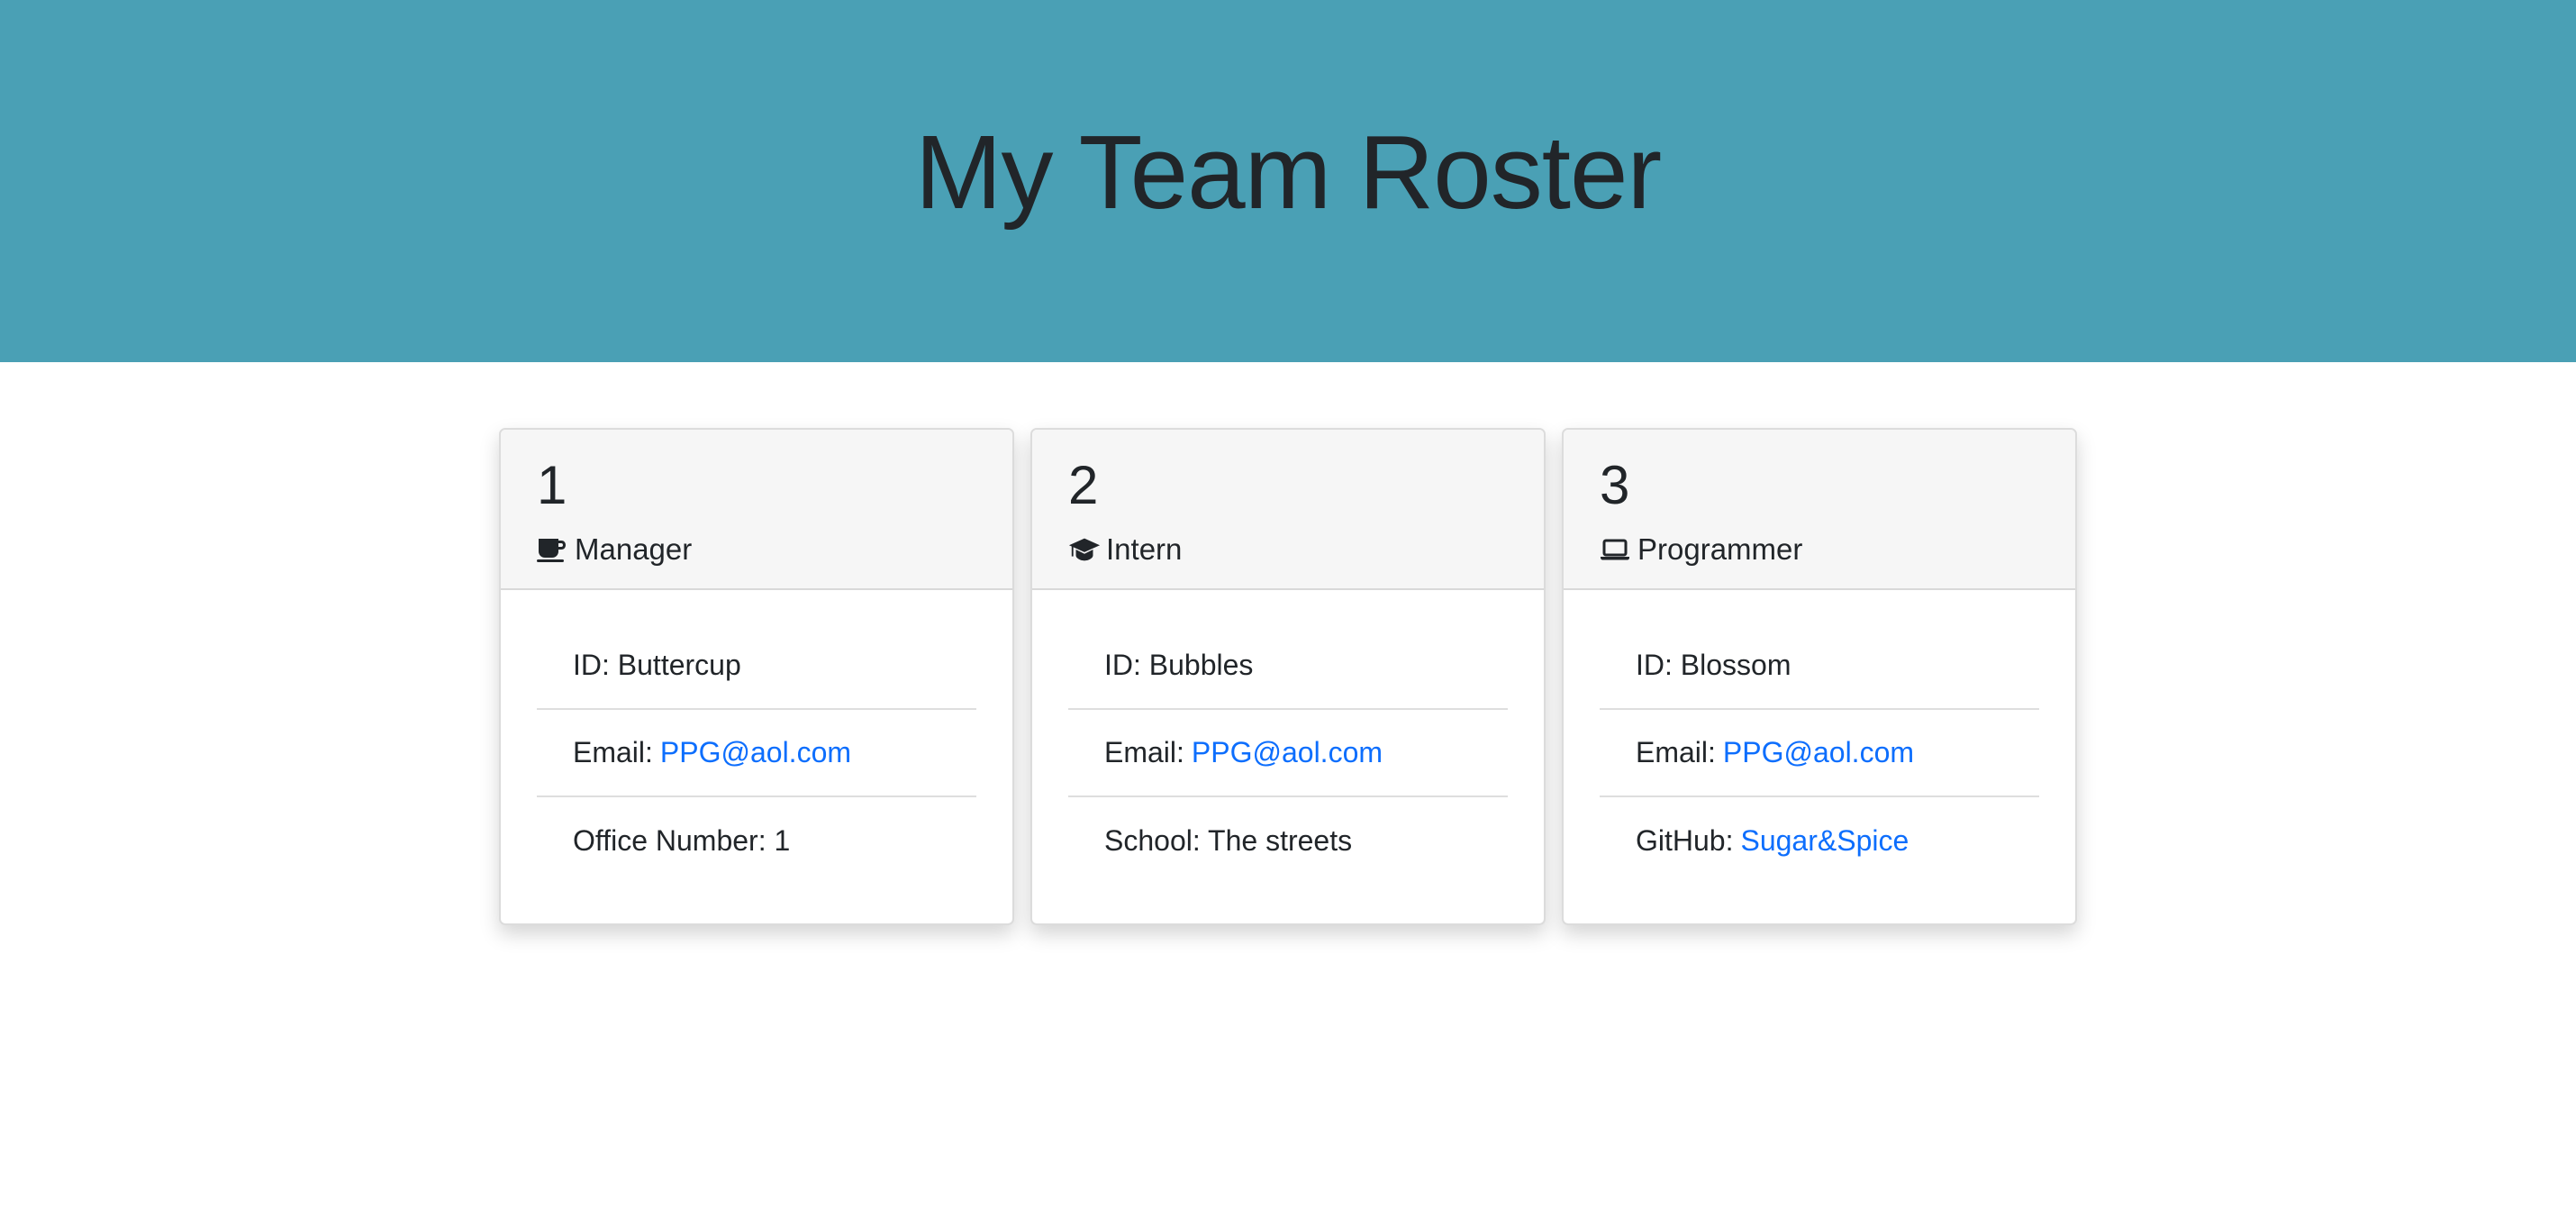  I want to click on employee-role: Manager, so click(774, 549).